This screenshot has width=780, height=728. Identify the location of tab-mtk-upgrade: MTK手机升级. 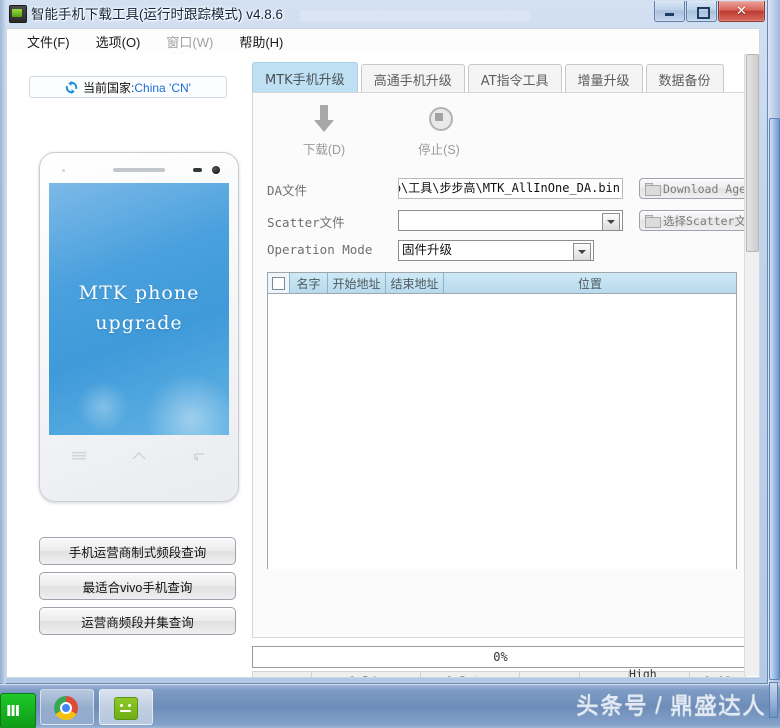
(305, 77).